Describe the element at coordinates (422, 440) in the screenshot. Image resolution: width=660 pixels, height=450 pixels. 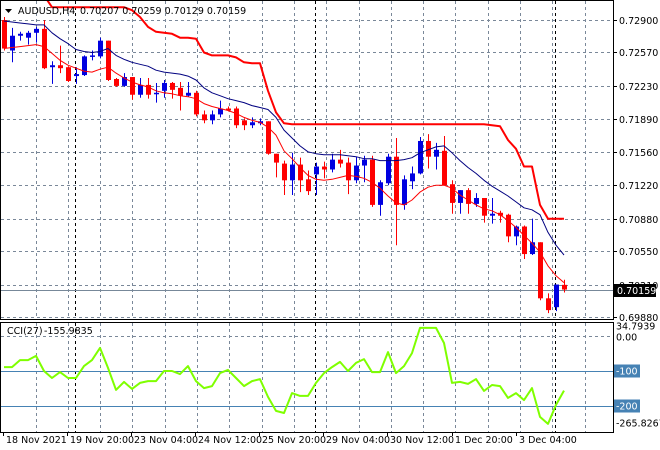
I see `time-axis-label: 30 Nov 12:00` at that location.